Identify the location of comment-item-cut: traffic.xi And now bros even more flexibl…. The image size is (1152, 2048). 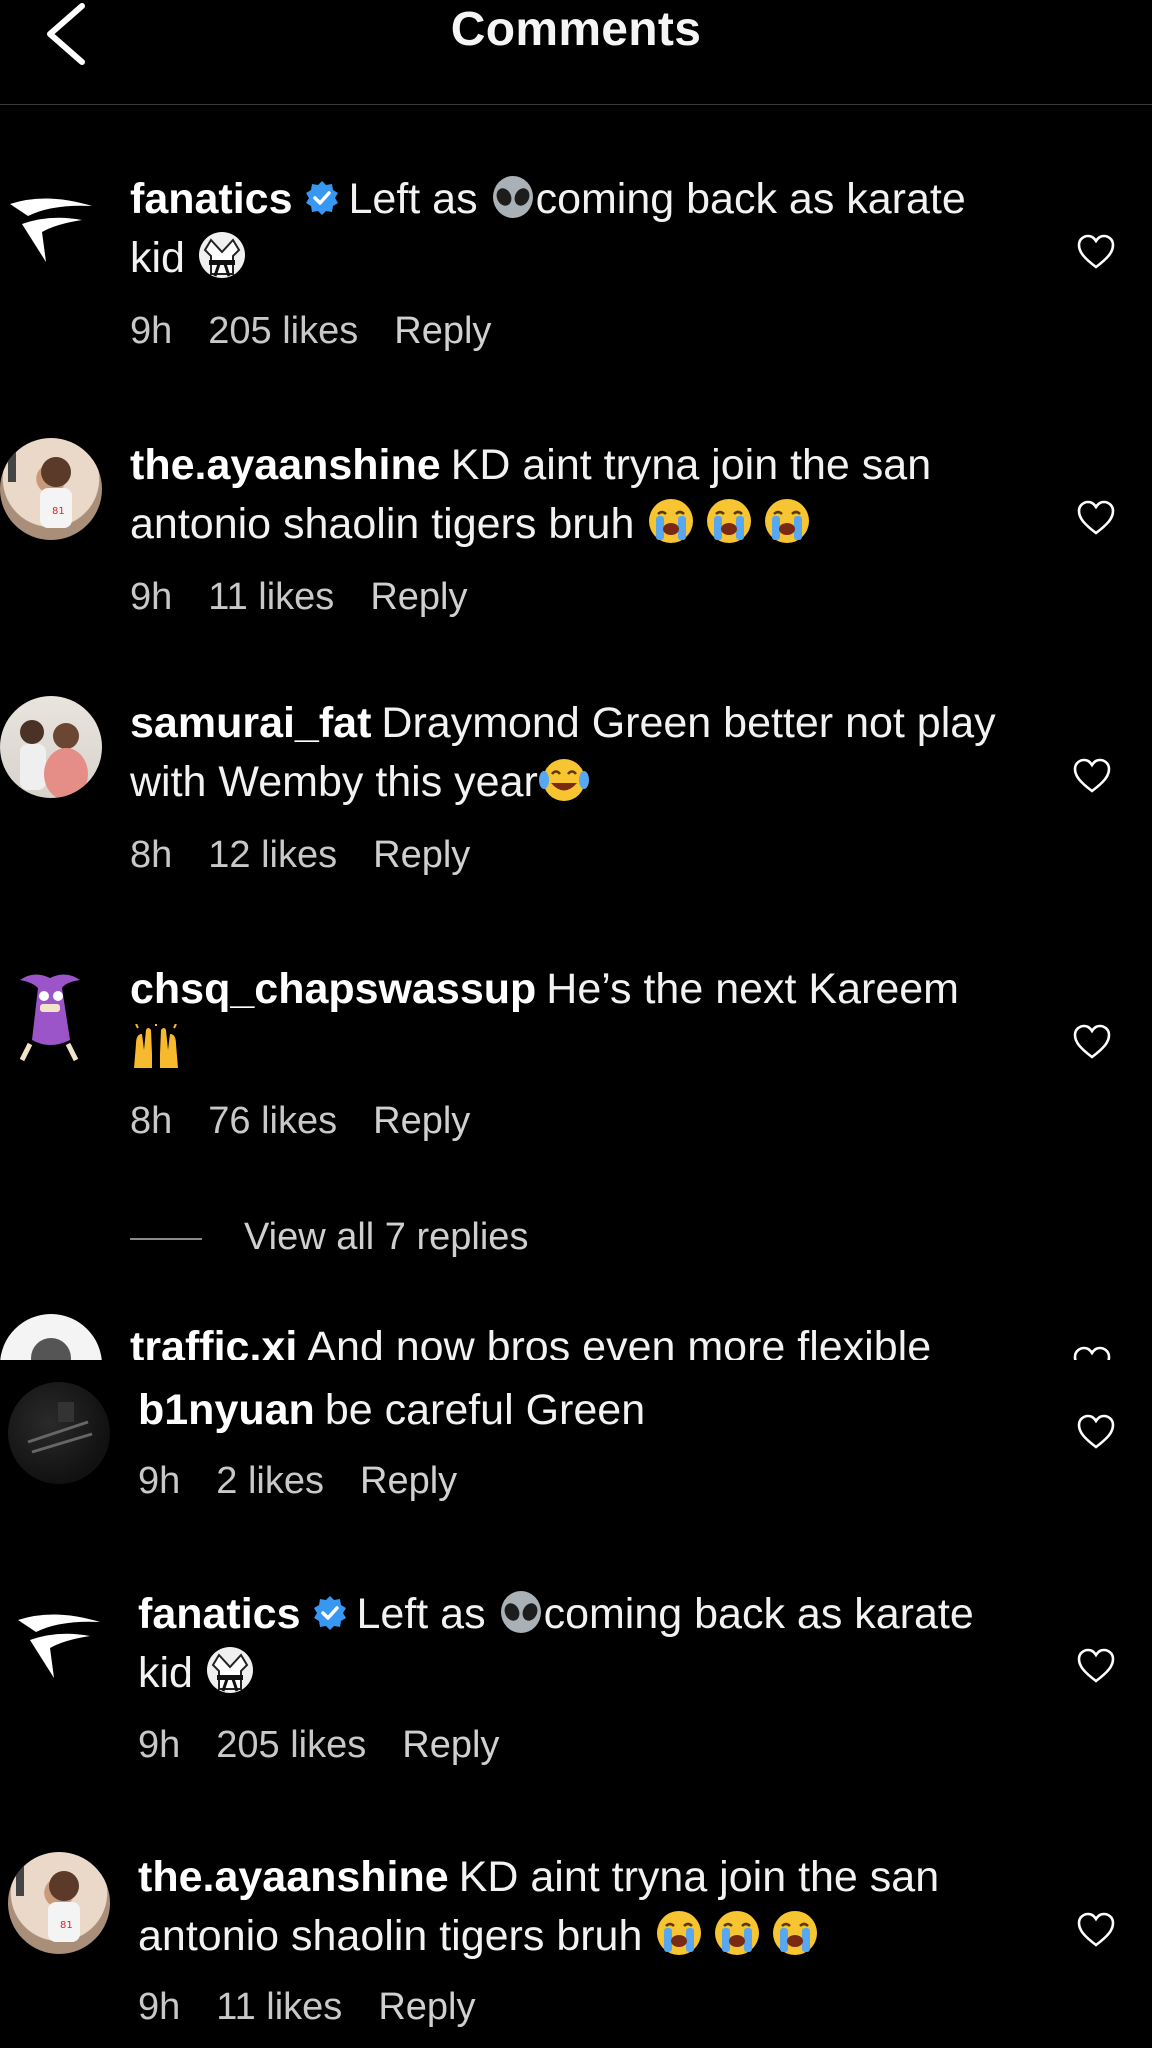
(576, 1335).